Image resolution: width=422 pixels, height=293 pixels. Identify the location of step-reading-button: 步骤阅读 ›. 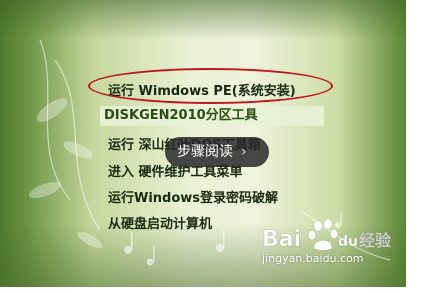
(217, 152).